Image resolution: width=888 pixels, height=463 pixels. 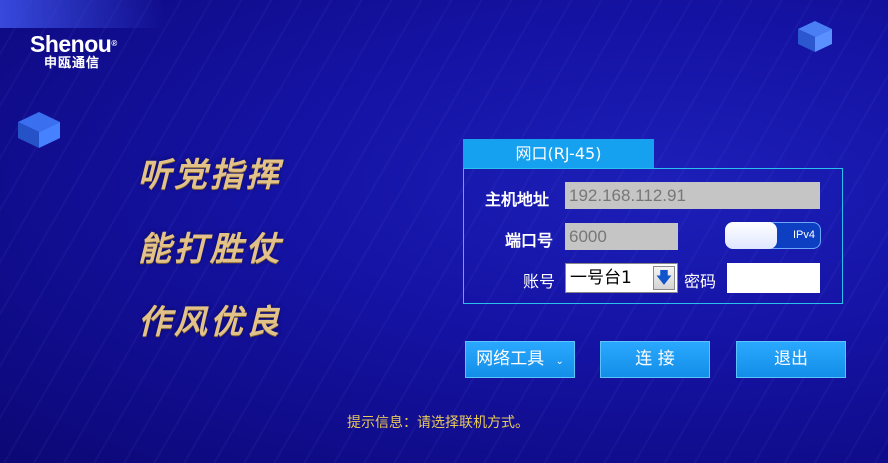 I want to click on host-address-input: 192.168.112.91, so click(x=692, y=195).